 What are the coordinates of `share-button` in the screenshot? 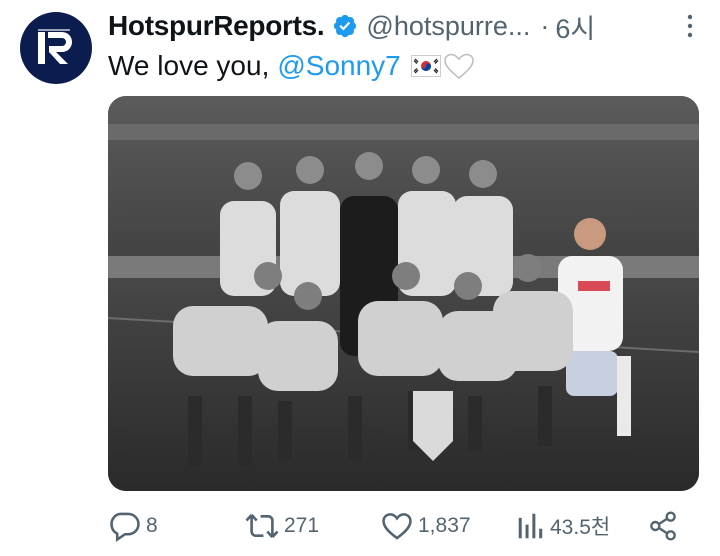 It's located at (664, 526).